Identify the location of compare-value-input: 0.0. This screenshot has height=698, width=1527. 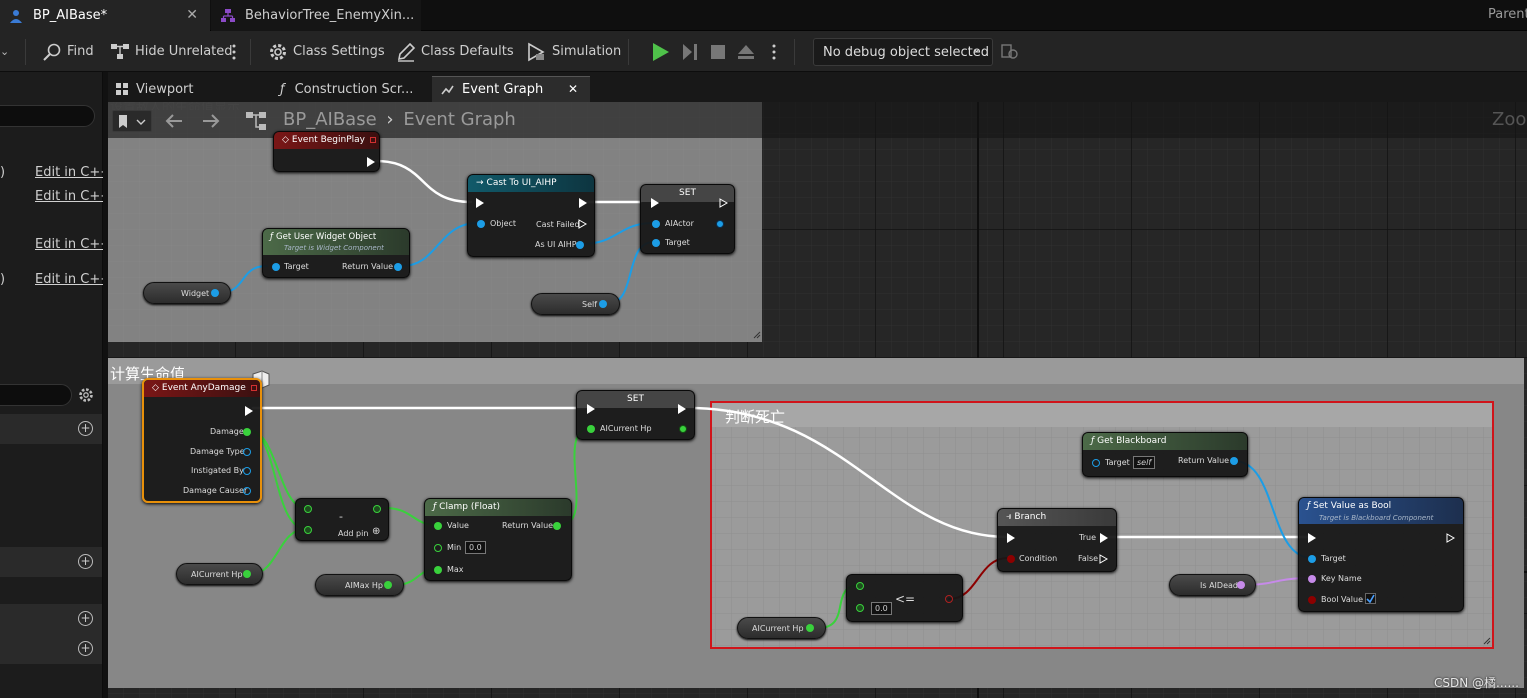
(881, 608).